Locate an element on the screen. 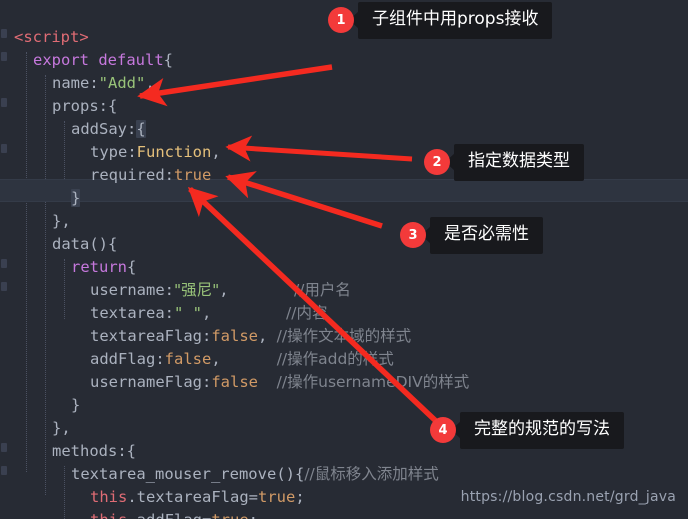 This screenshot has height=519, width=688. callout-2: 2 指定数据类型 is located at coordinates (504, 162).